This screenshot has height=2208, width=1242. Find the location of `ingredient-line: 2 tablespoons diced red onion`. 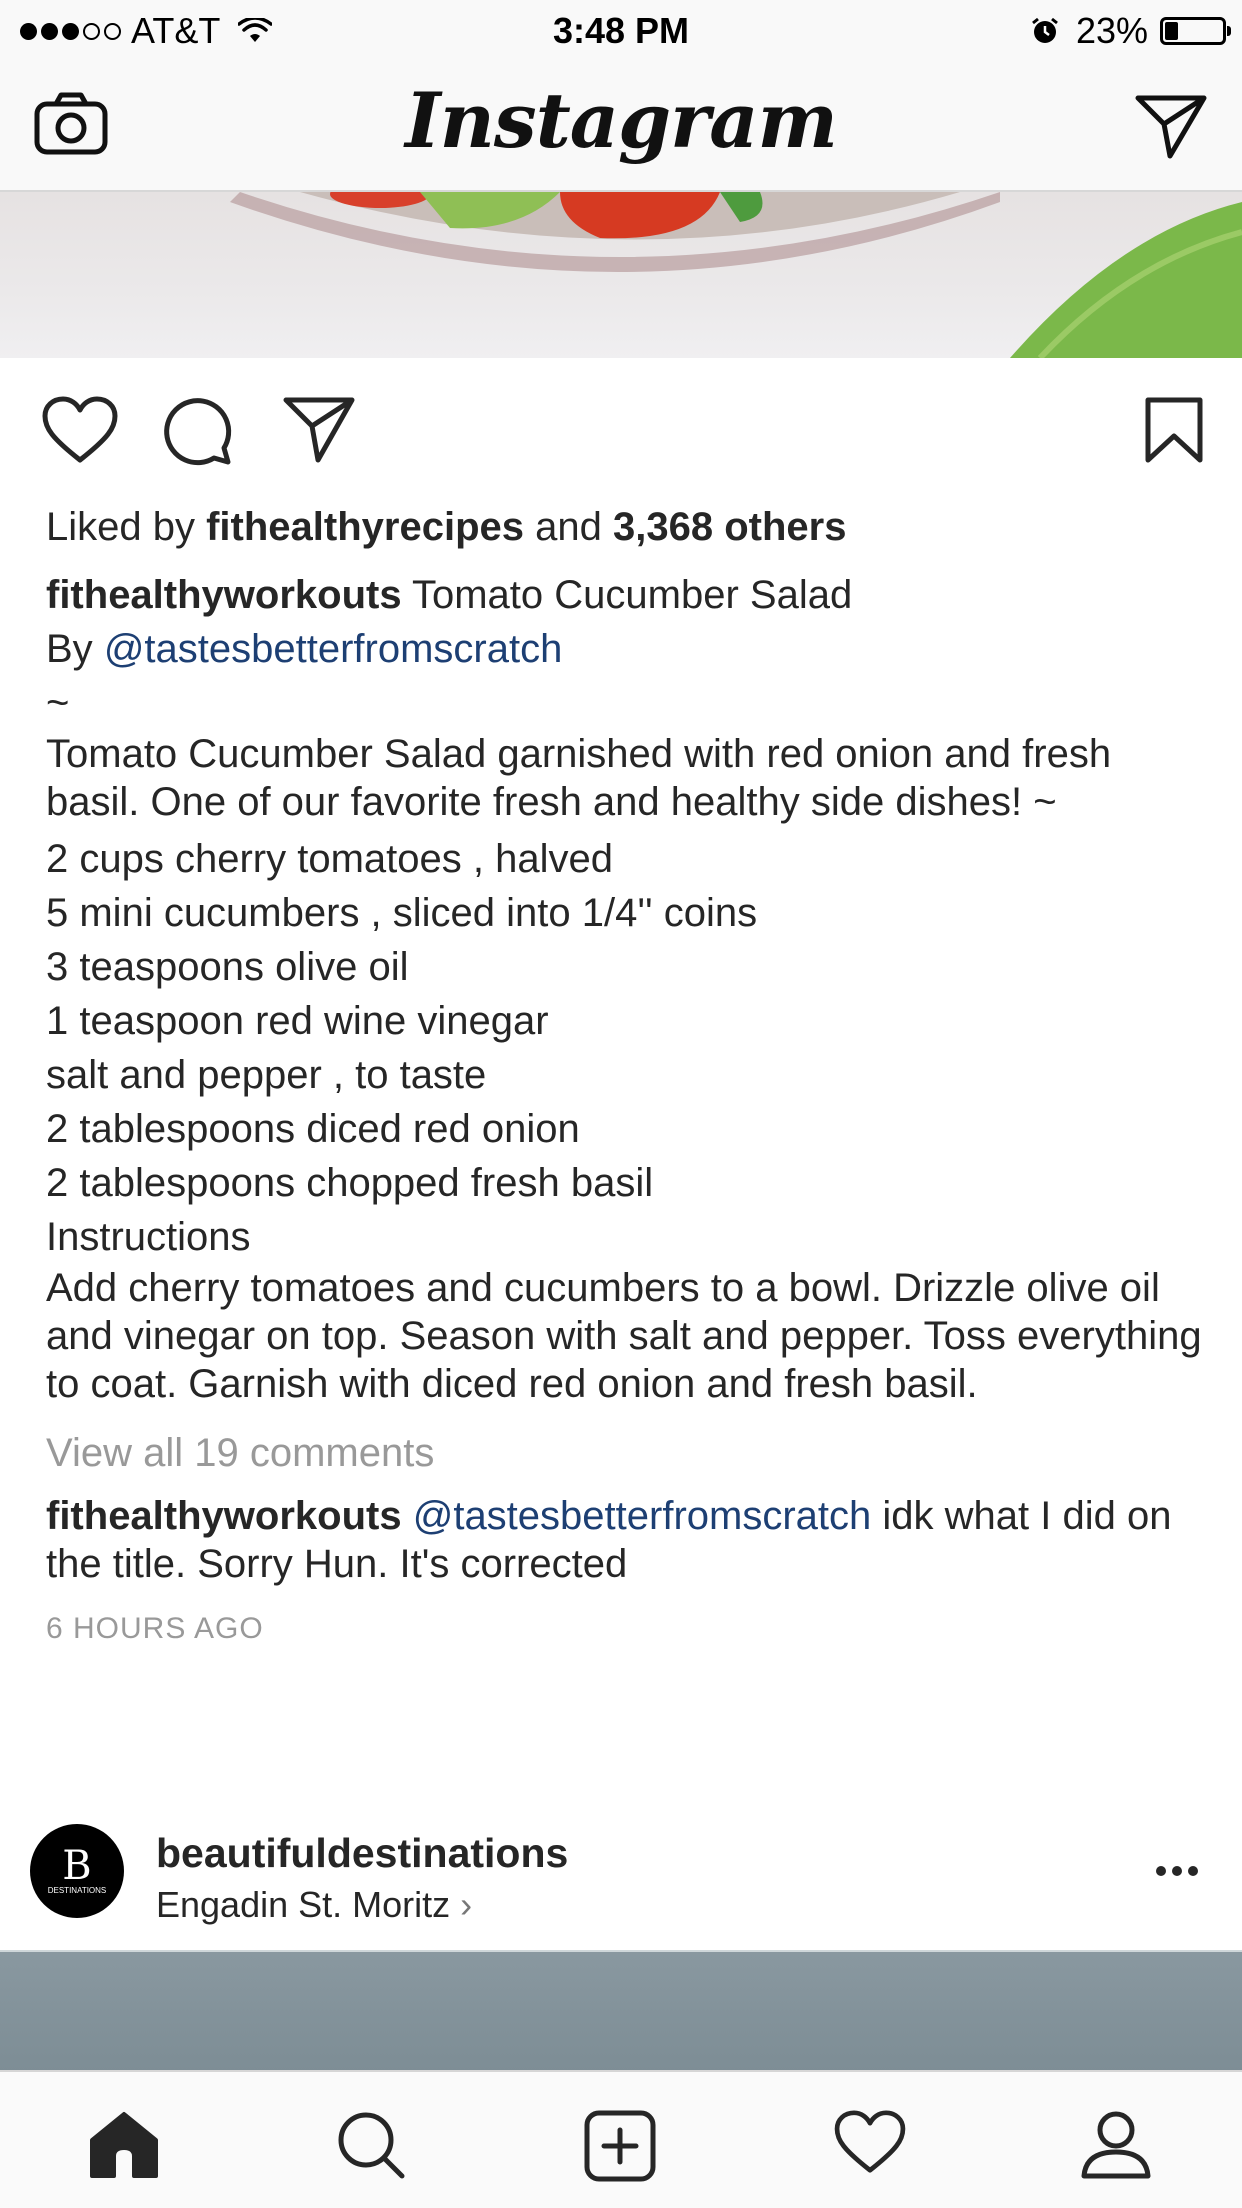

ingredient-line: 2 tablespoons diced red onion is located at coordinates (313, 1129).